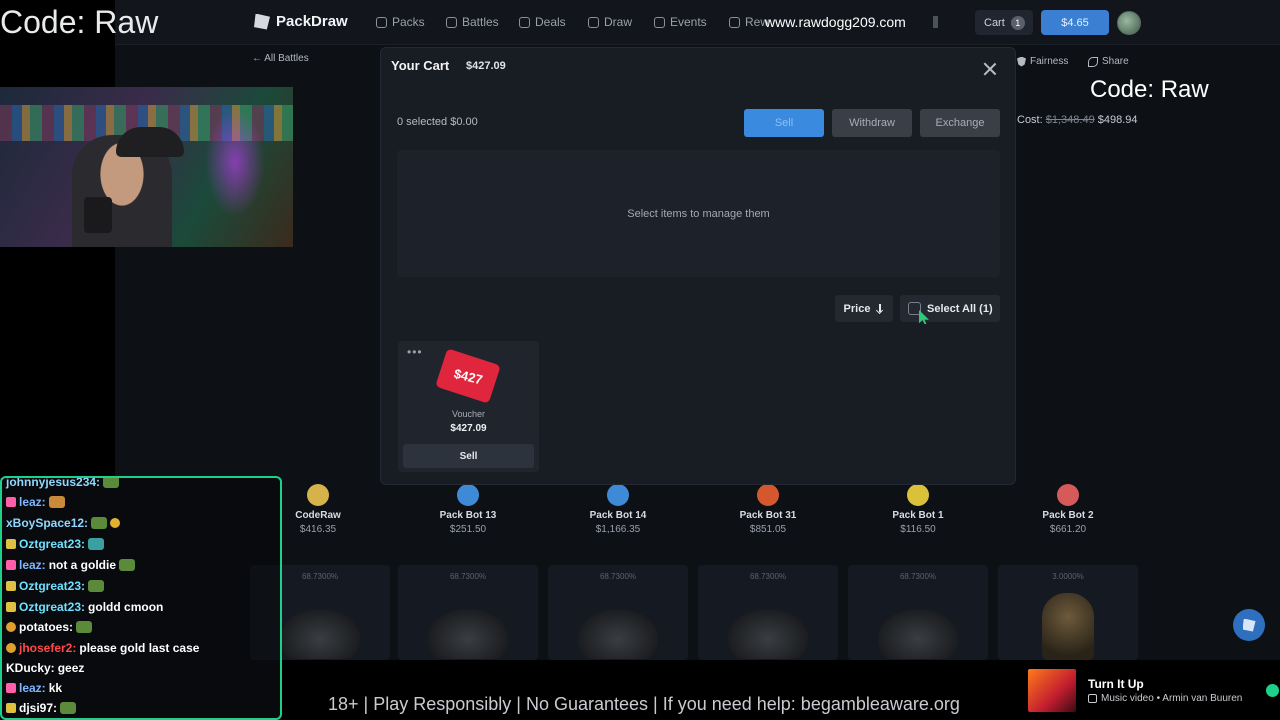 The height and width of the screenshot is (720, 1280). I want to click on shield-icon, so click(1021, 61).